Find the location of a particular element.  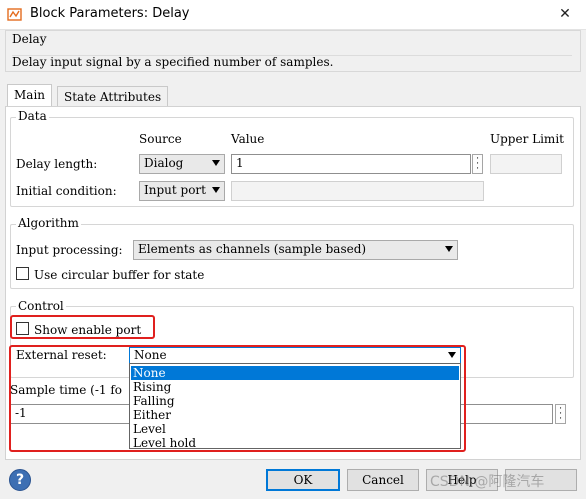

title-bar: Block Parameters: Delay ✕ is located at coordinates (293, 15).